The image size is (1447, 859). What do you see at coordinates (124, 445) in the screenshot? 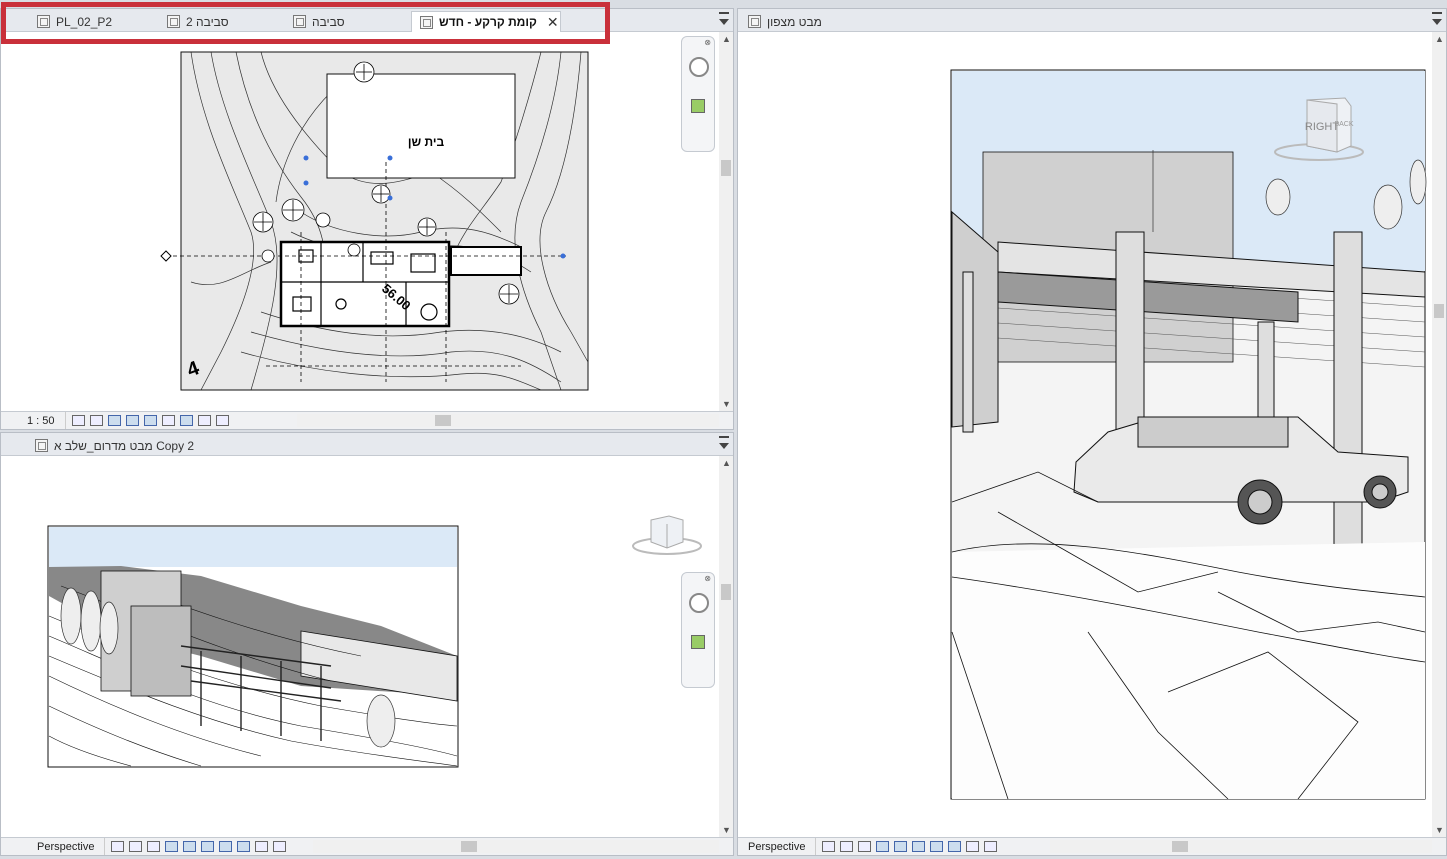
I see `tab-label: מבט מדרום_שלב א Copy 2` at bounding box center [124, 445].